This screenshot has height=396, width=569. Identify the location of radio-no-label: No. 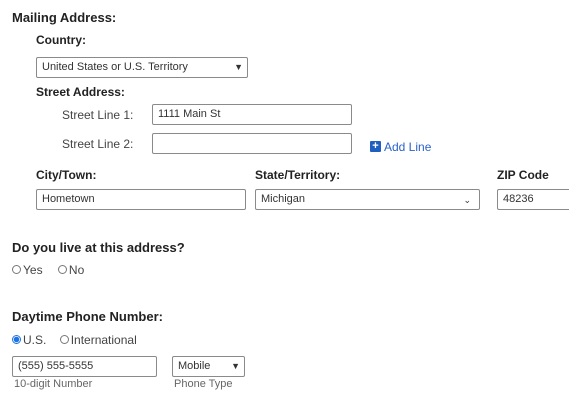
(76, 269).